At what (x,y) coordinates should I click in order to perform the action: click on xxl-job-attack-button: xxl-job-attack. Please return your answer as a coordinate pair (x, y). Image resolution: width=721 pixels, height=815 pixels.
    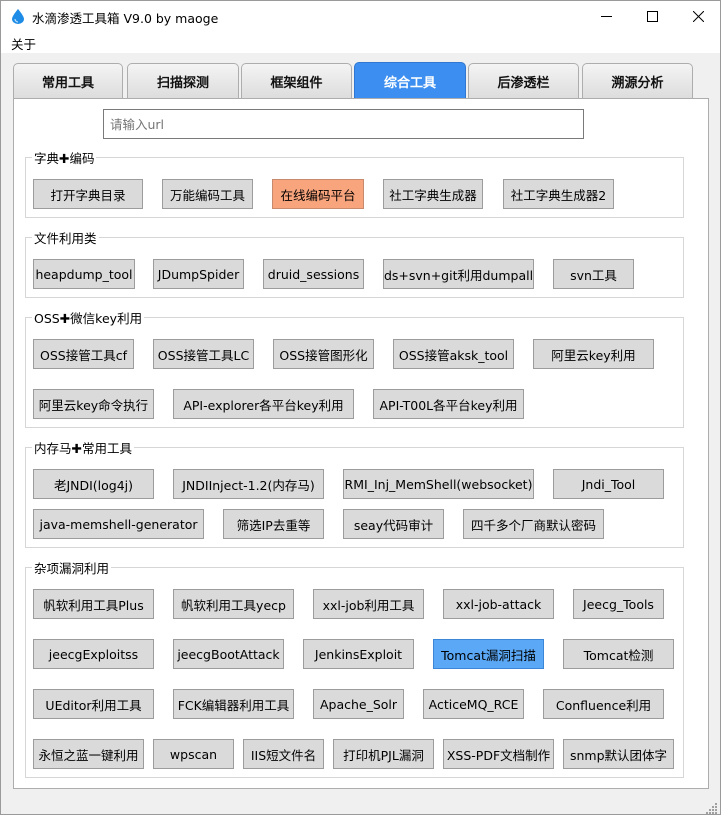
    Looking at the image, I should click on (498, 604).